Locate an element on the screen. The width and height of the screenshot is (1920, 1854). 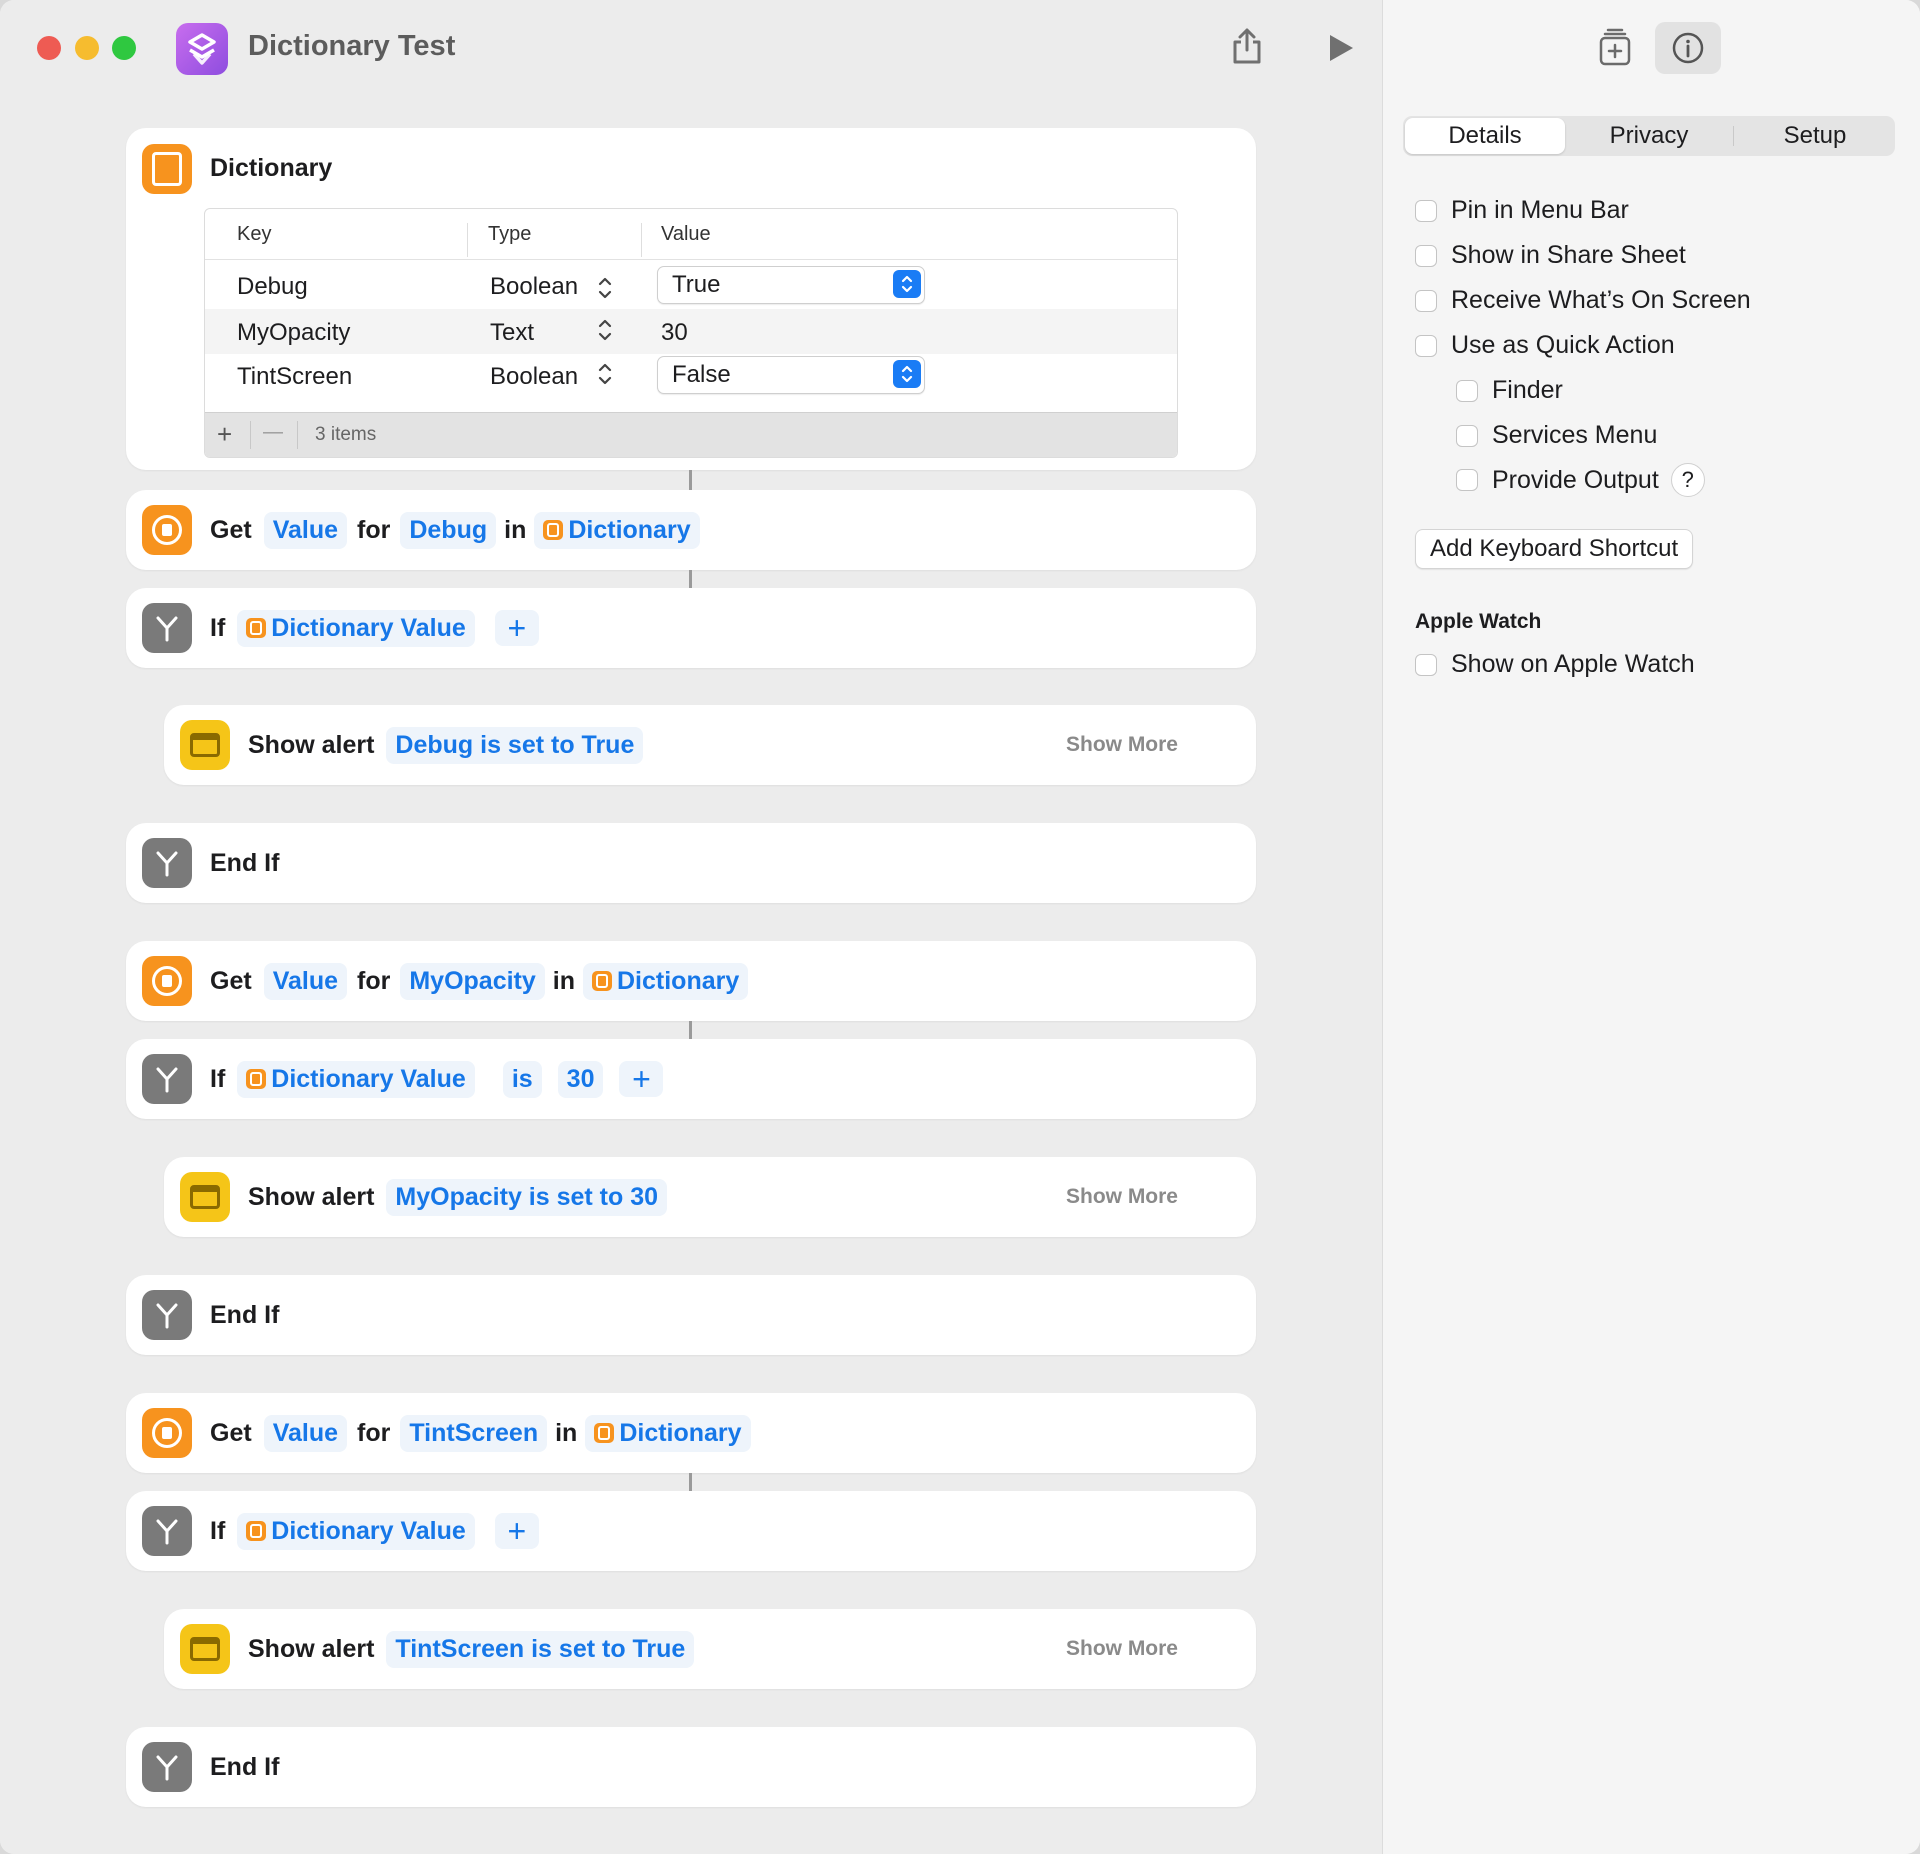
close-button is located at coordinates (49, 48).